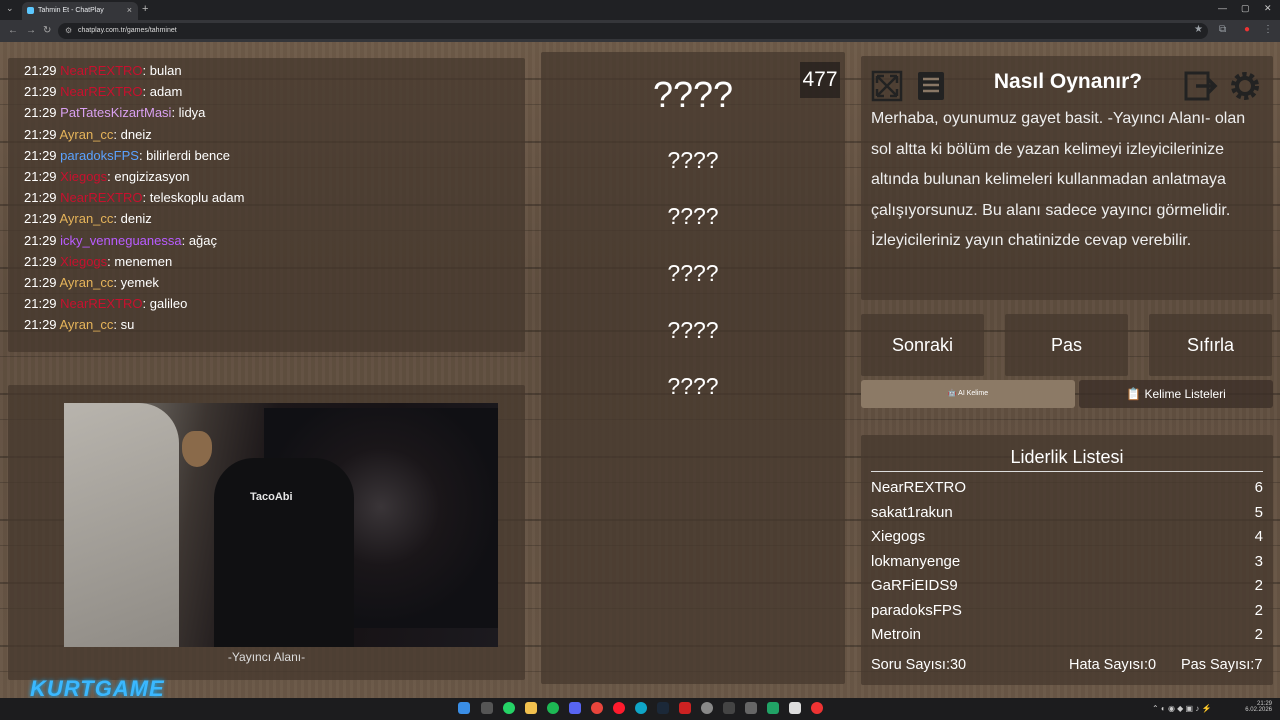 This screenshot has width=1280, height=720. I want to click on chat-username: paradoksFPS, so click(99, 155).